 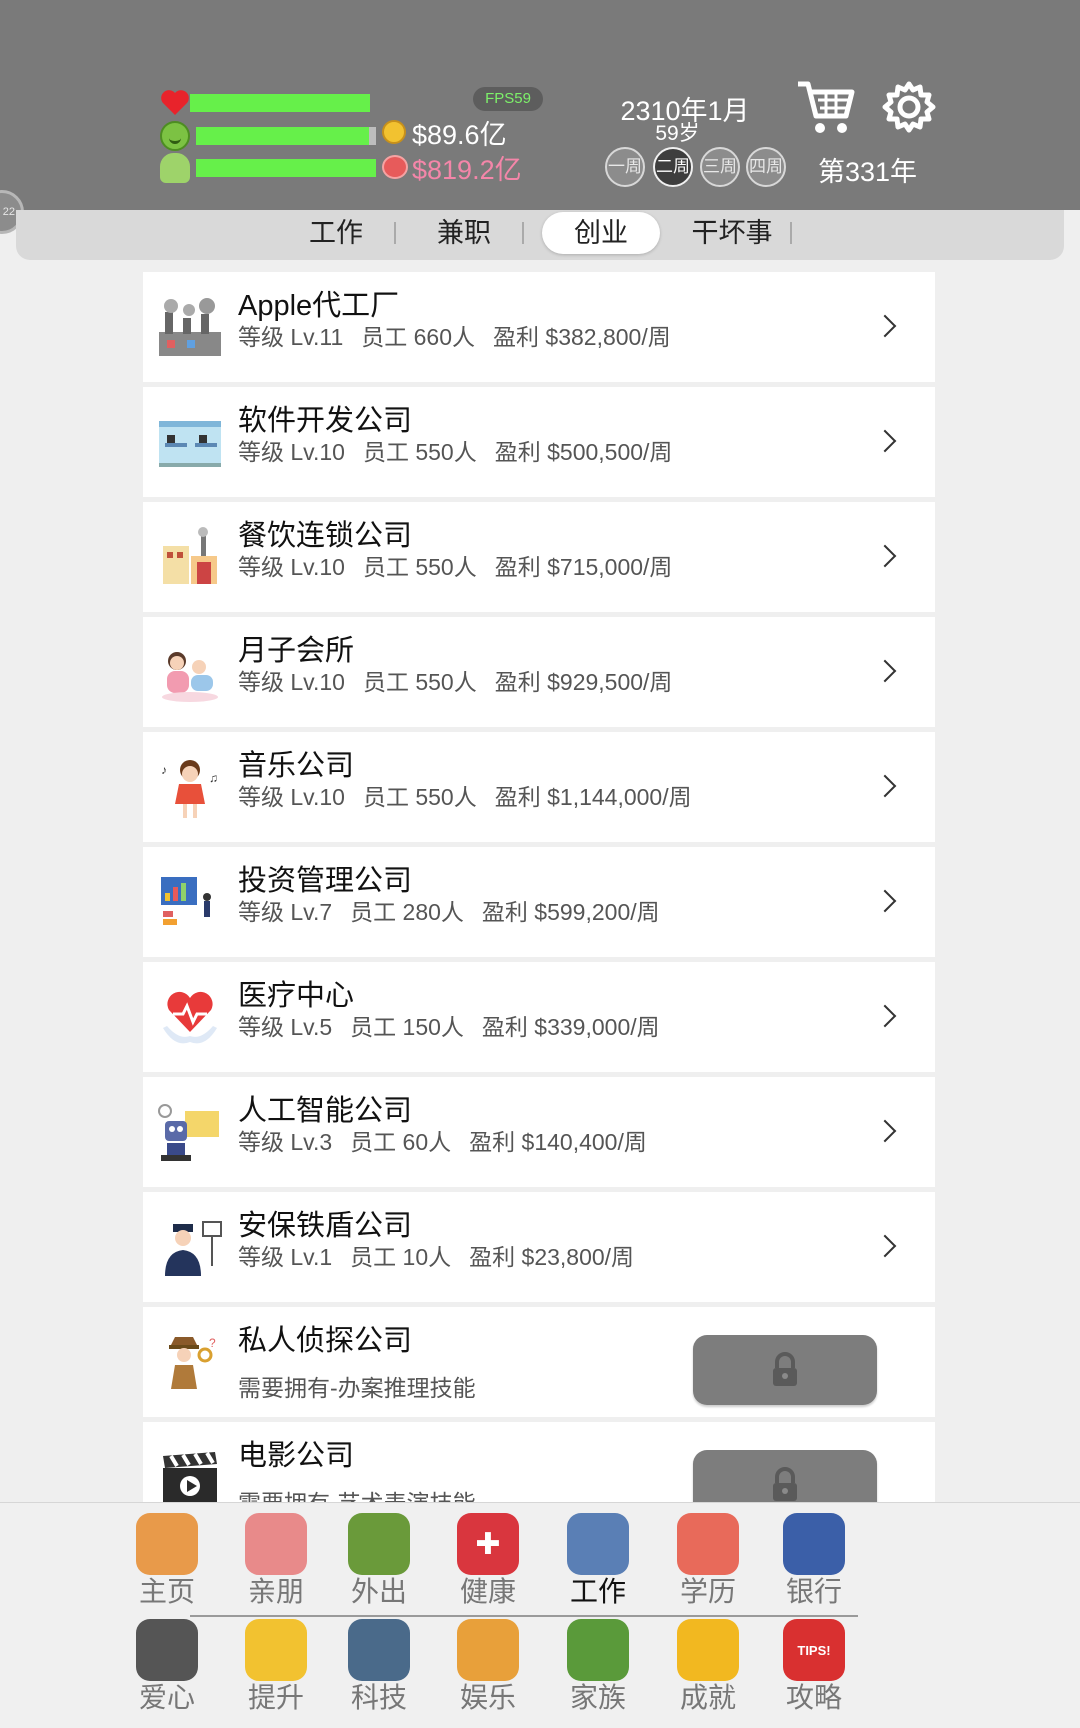 I want to click on business-card: ♪ ♫ 音乐公司 等级 Lv.10 员工 550人 盈利 $1,144,000/周, so click(x=539, y=787).